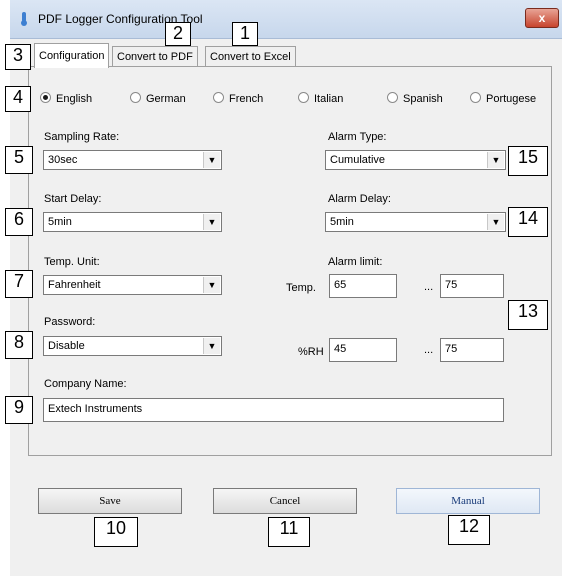 The height and width of the screenshot is (576, 564). What do you see at coordinates (528, 222) in the screenshot?
I see `callout-14: 14` at bounding box center [528, 222].